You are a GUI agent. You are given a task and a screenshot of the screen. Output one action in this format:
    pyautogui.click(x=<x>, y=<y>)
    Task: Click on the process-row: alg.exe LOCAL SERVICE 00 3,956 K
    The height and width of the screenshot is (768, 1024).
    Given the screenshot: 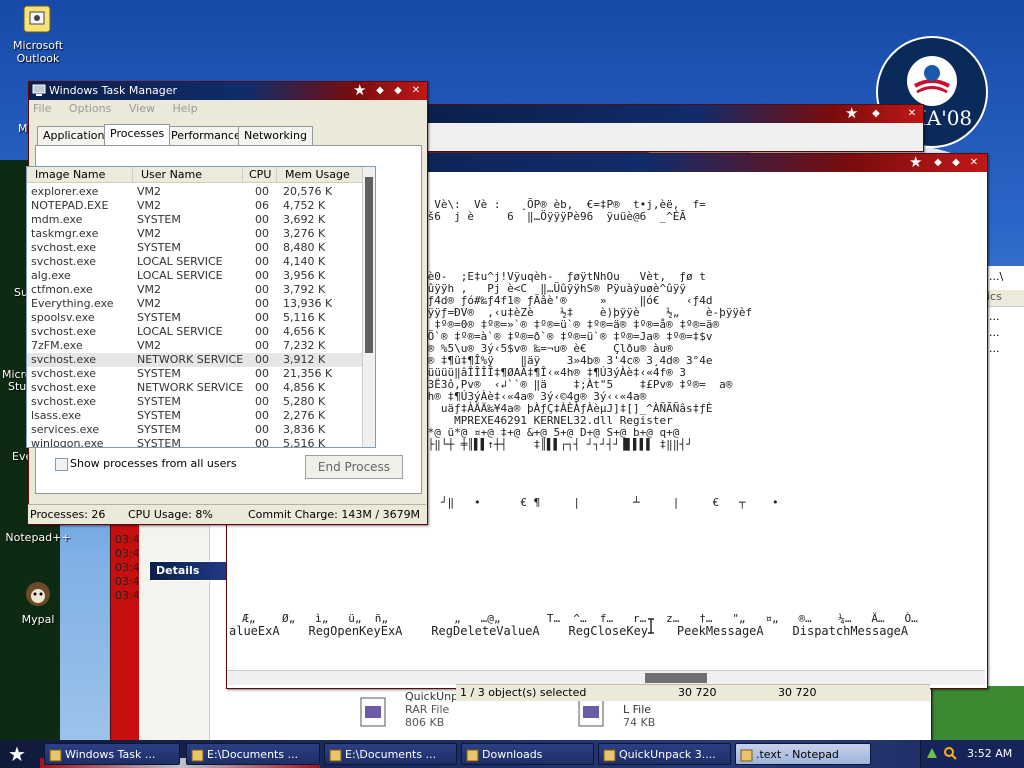 What is the action you would take?
    pyautogui.click(x=197, y=276)
    